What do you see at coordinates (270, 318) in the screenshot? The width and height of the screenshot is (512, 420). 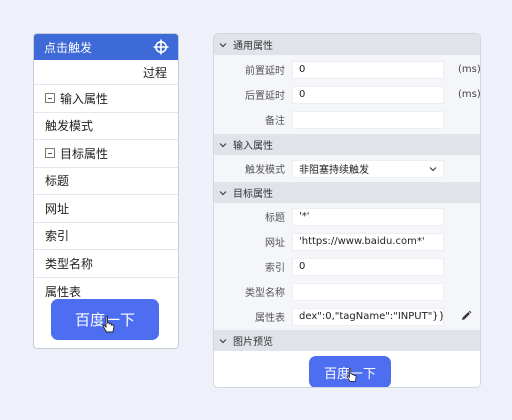 I see `field-label: 属性表` at bounding box center [270, 318].